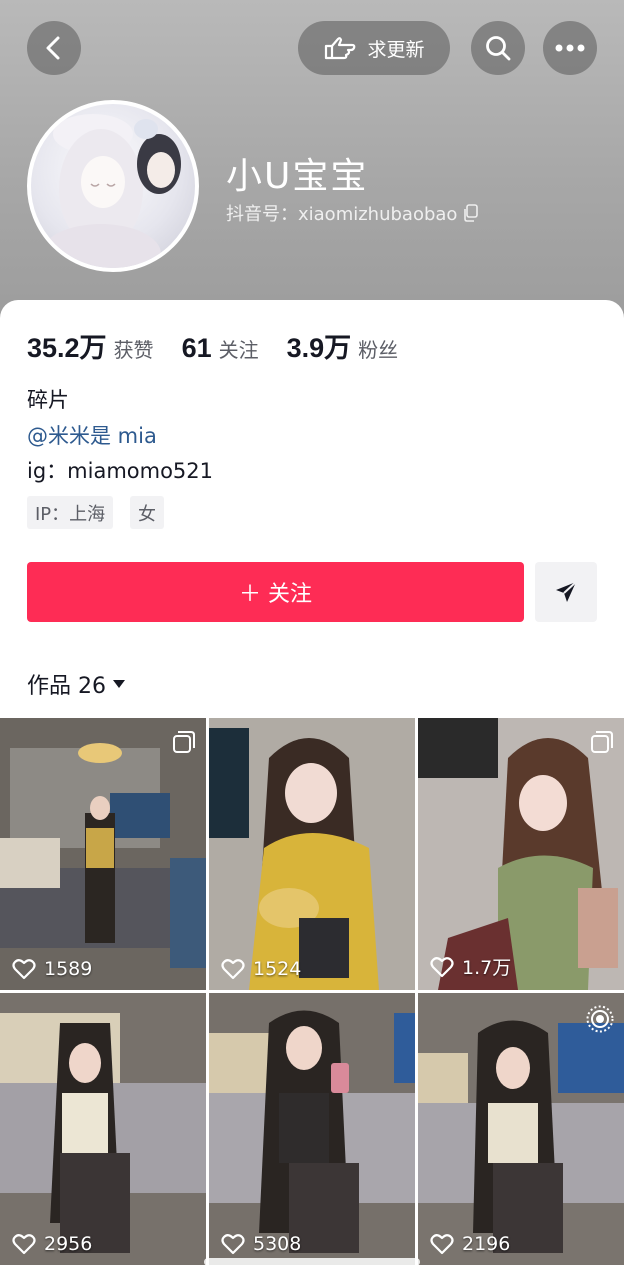  Describe the element at coordinates (340, 48) in the screenshot. I see `pointing-hand-icon` at that location.